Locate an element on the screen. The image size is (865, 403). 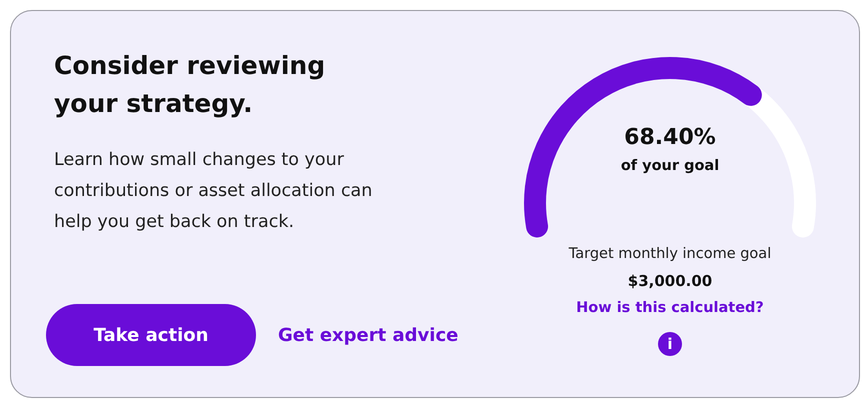
target-label: Target monthly income goal is located at coordinates (670, 254).